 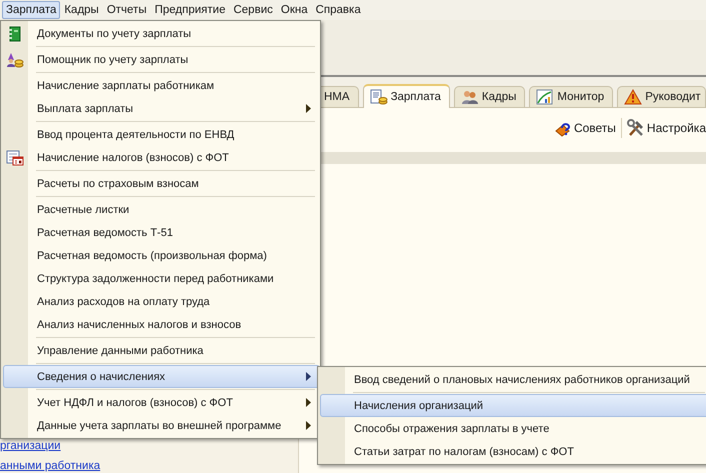 What do you see at coordinates (174, 33) in the screenshot?
I see `menu-item: Документы по учету зарплаты` at bounding box center [174, 33].